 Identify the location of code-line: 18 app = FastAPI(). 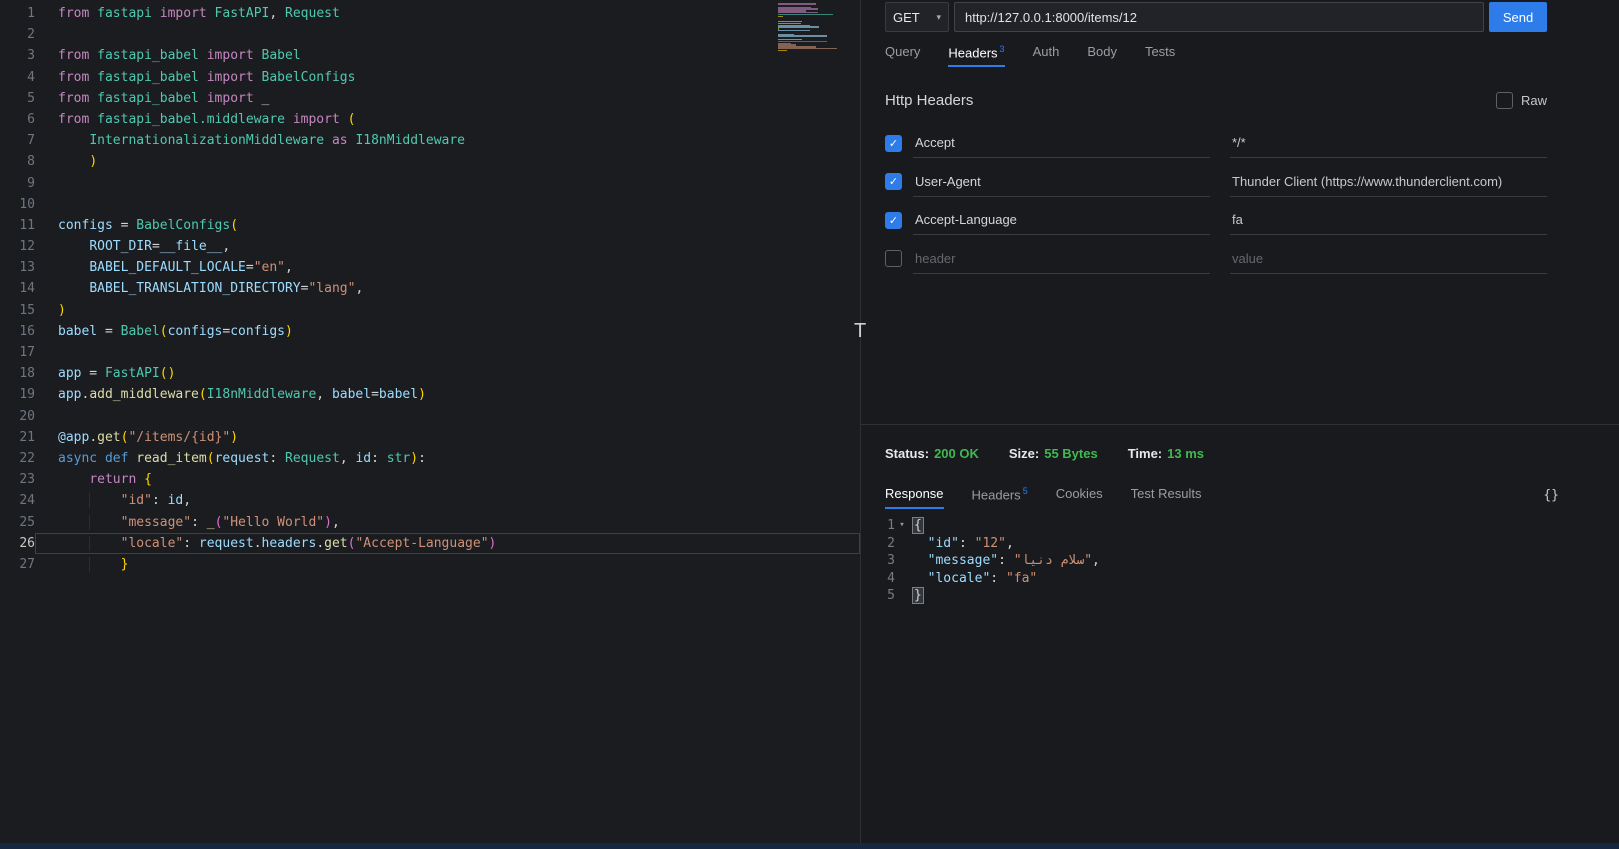
(430, 373).